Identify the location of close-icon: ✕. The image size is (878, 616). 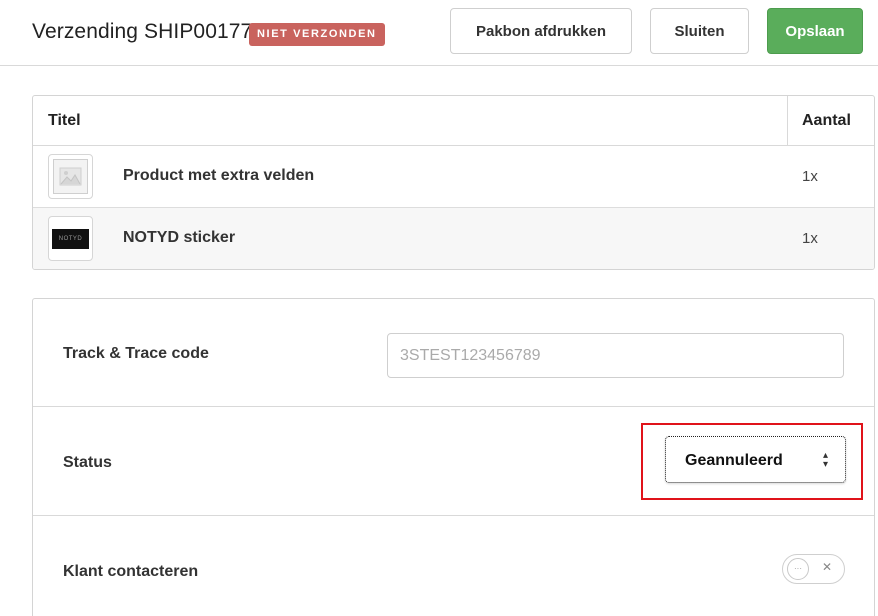
(827, 567).